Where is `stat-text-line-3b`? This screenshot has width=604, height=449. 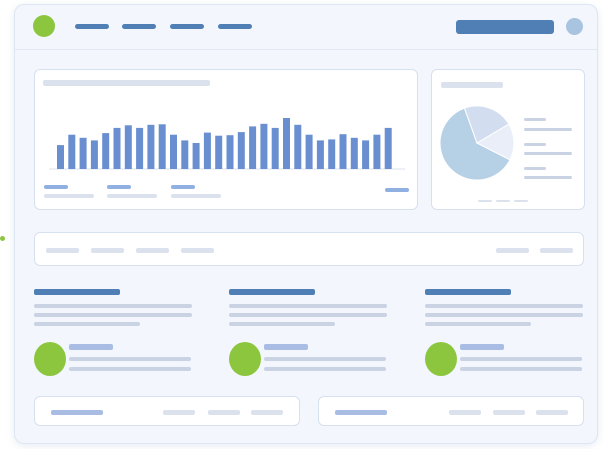
stat-text-line-3b is located at coordinates (504, 315).